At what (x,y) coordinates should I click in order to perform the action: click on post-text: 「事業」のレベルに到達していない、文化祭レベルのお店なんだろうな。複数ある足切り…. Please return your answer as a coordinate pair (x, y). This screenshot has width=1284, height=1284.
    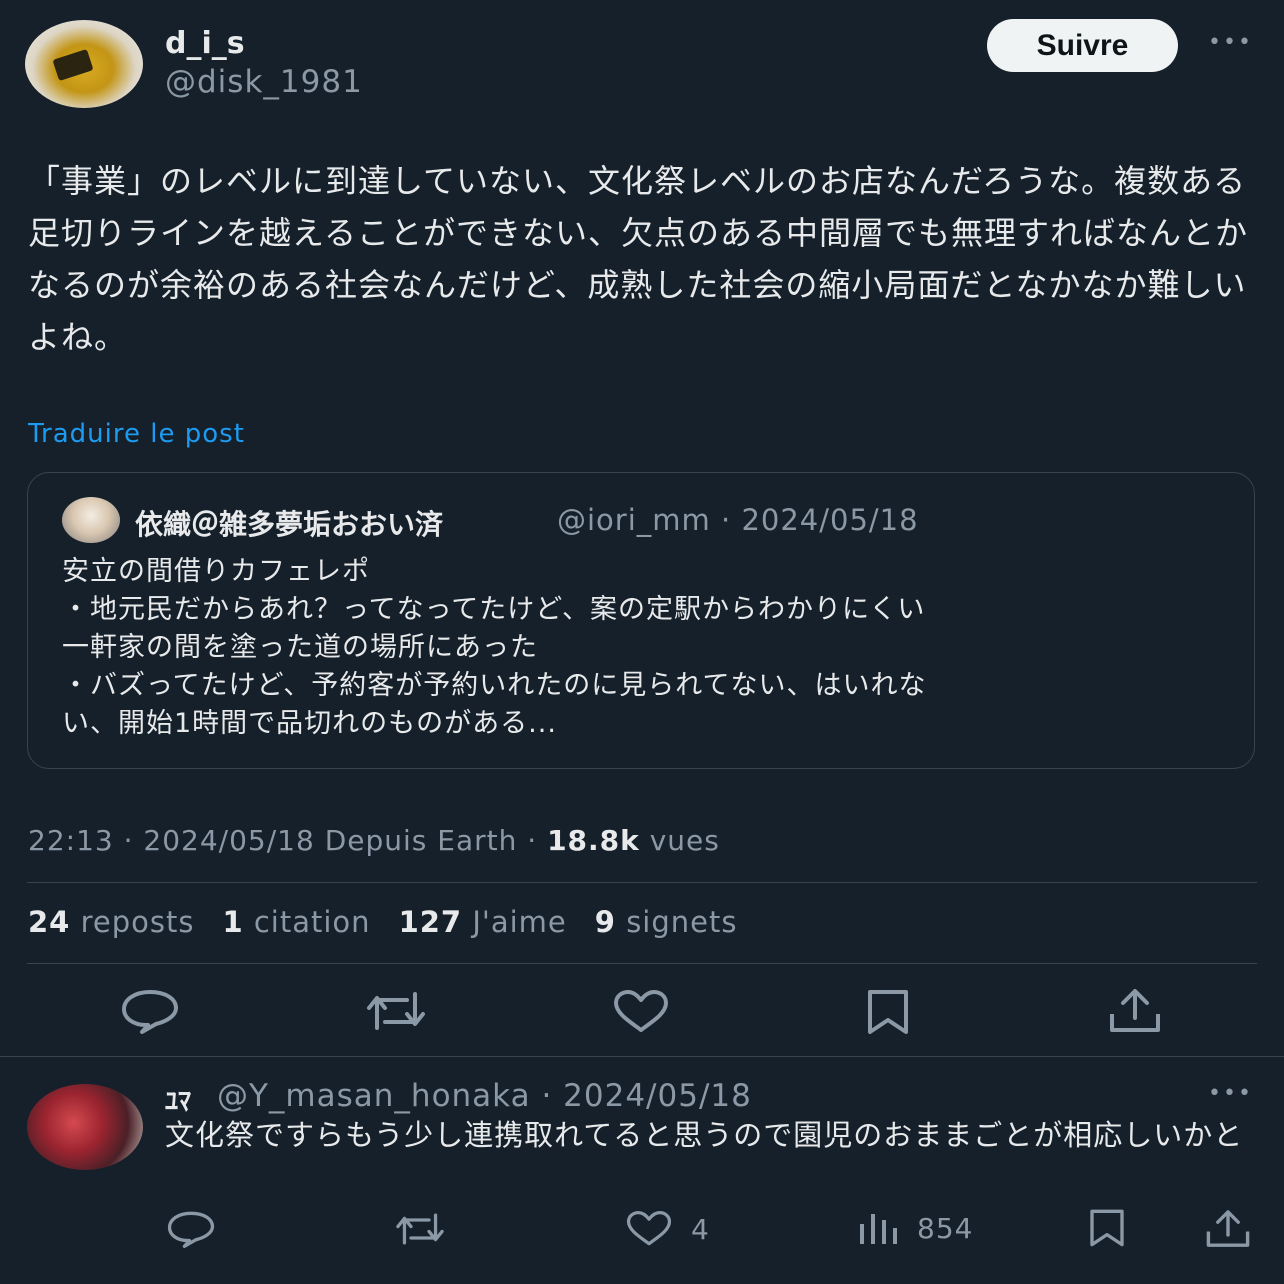
    Looking at the image, I should click on (638, 259).